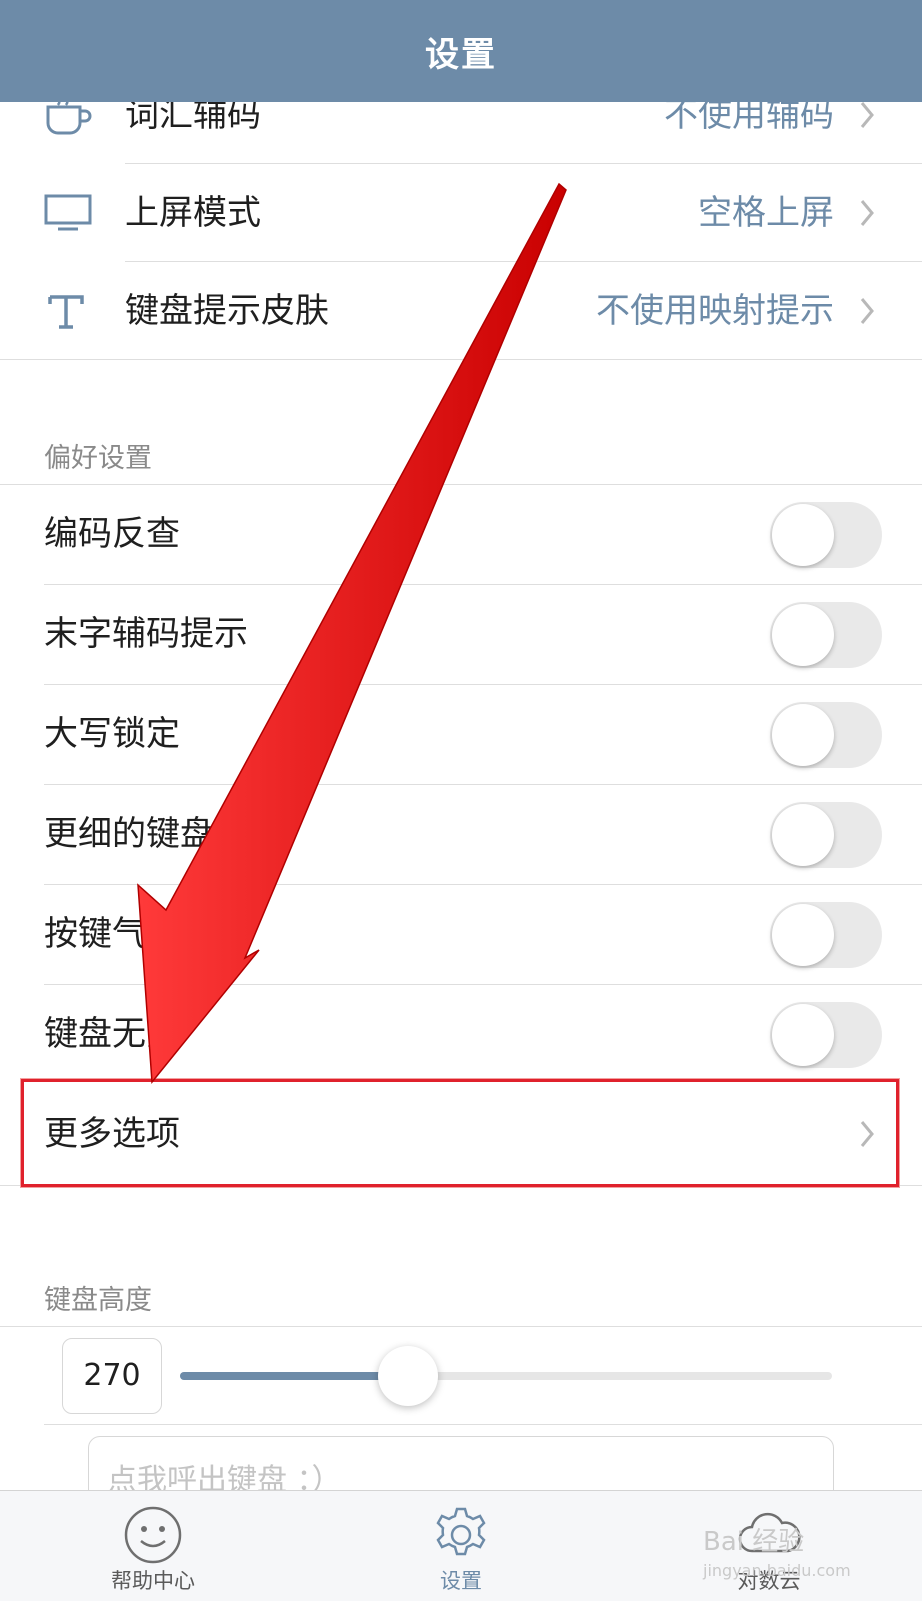  What do you see at coordinates (227, 311) in the screenshot?
I see `row-label: 键盘提示皮肤` at bounding box center [227, 311].